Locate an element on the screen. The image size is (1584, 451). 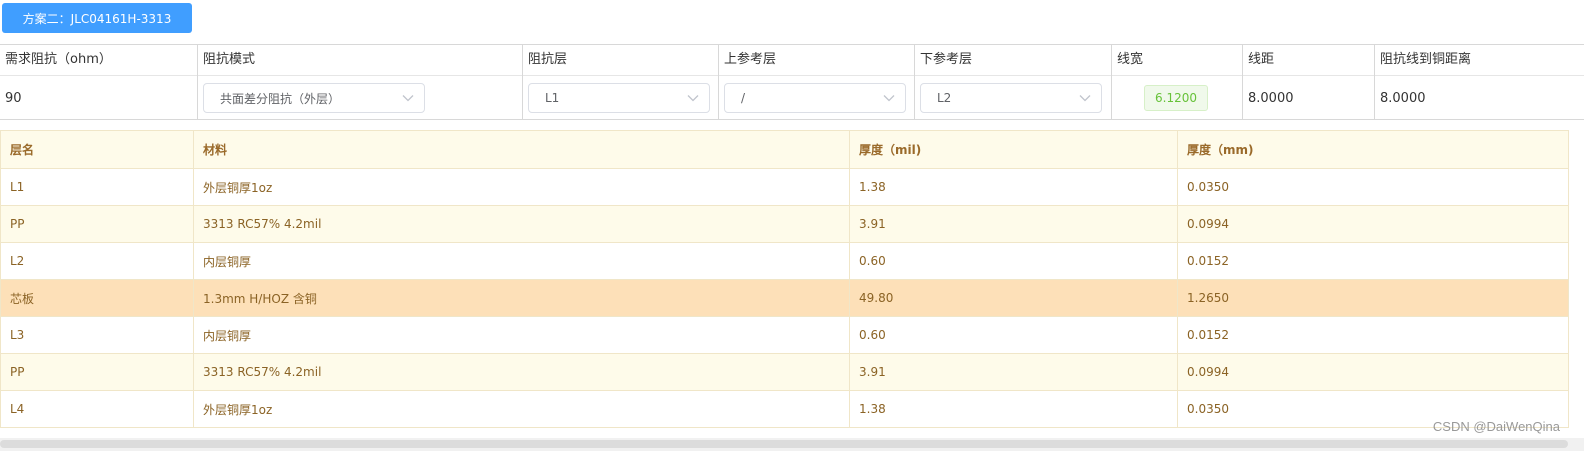
header-material: 材料 is located at coordinates (521, 149).